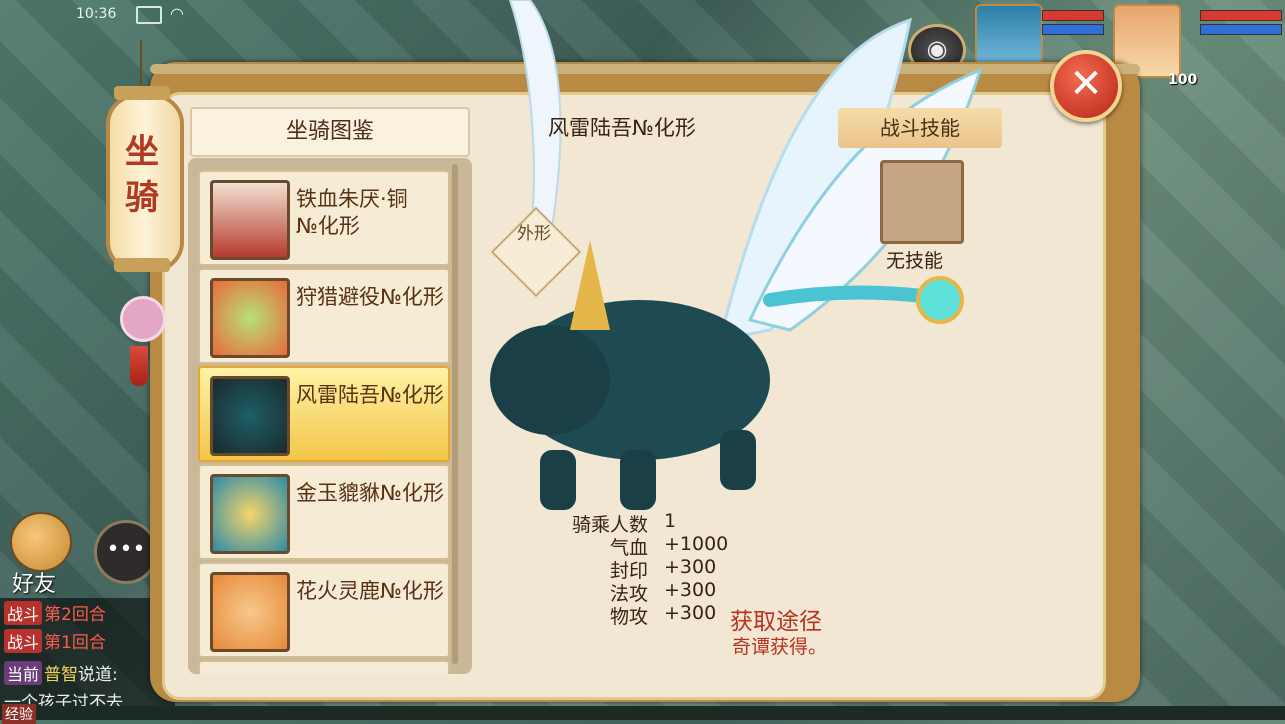 The height and width of the screenshot is (724, 1285). I want to click on mount-list-item-label: 金玉貔貅№化形, so click(370, 493).